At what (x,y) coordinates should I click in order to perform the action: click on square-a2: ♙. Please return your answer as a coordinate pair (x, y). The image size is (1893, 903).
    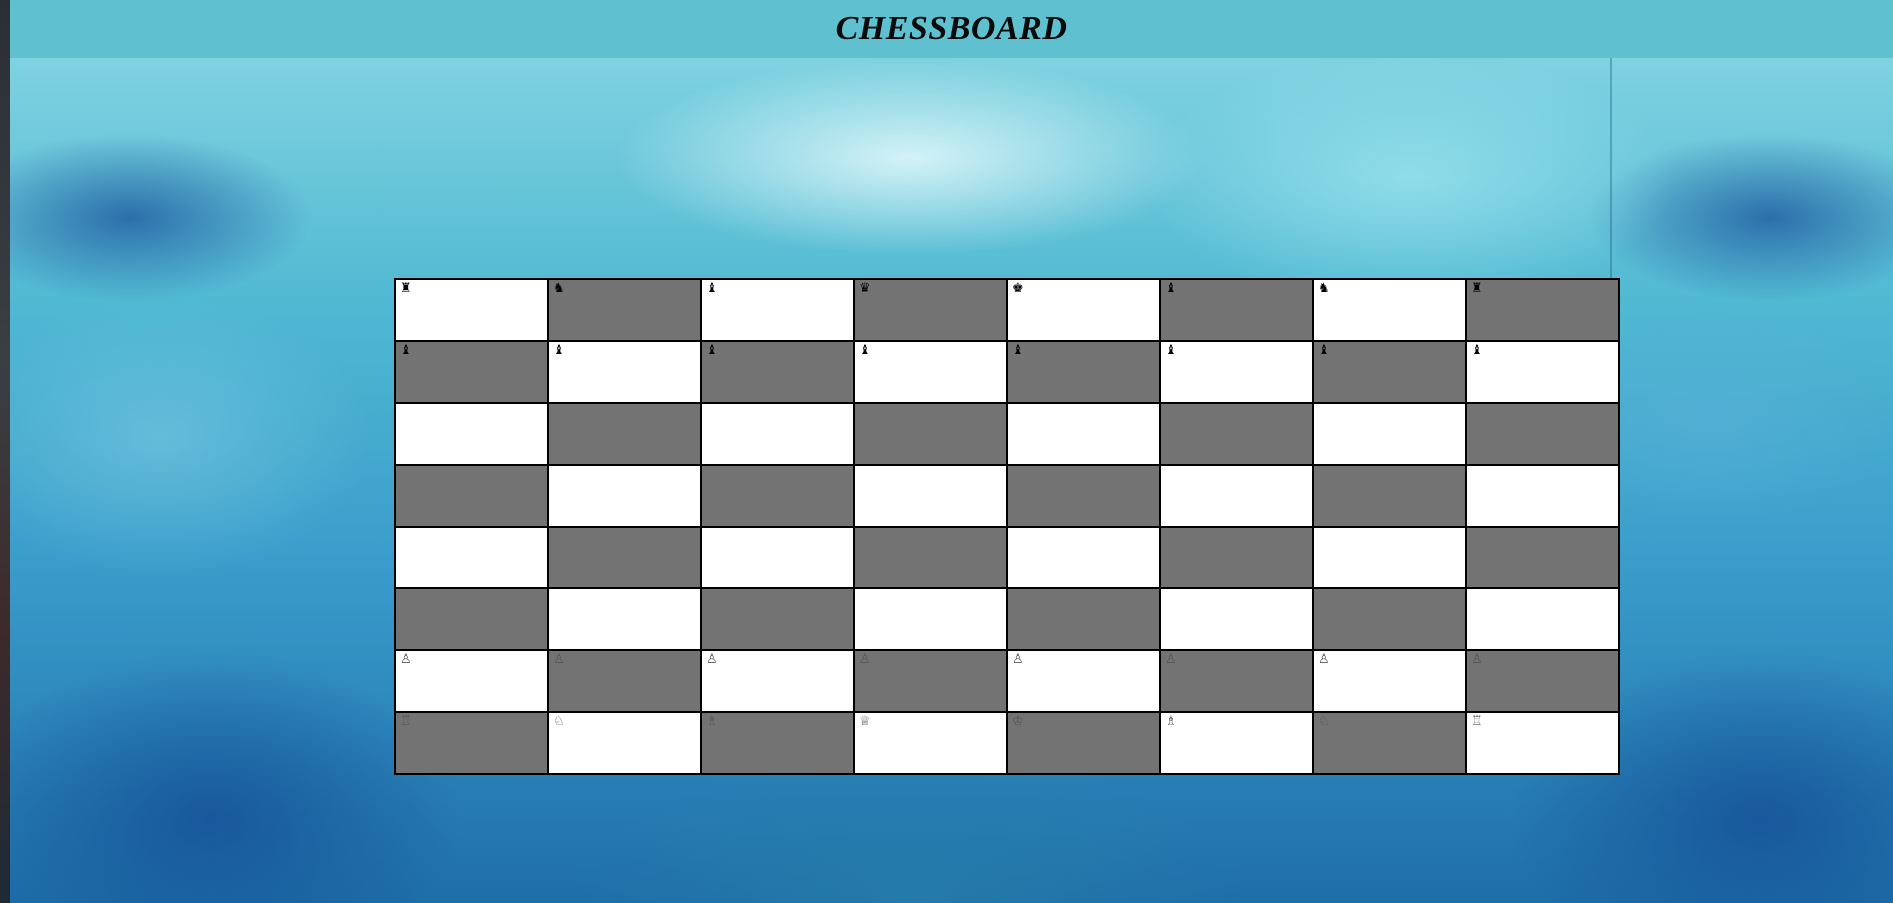
    Looking at the image, I should click on (471, 681).